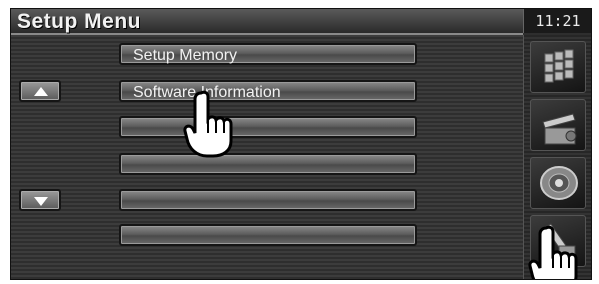  I want to click on side-button-av, so click(558, 125).